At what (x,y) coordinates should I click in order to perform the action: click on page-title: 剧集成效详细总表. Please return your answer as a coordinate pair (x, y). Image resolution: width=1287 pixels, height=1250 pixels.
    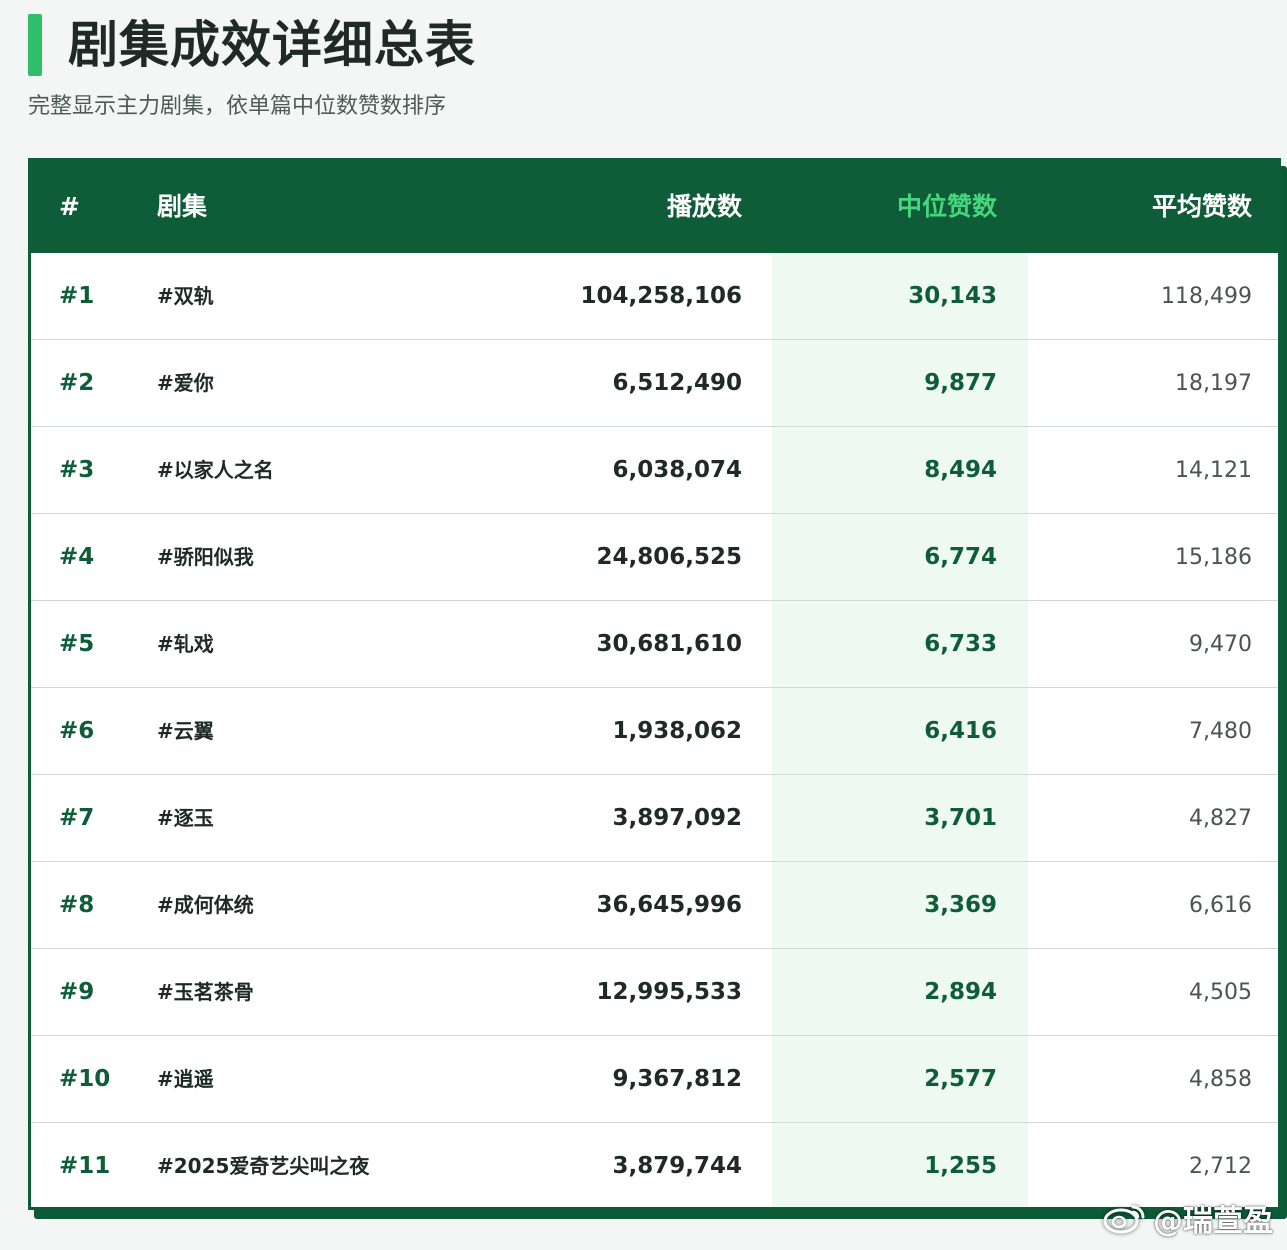
    Looking at the image, I should click on (272, 45).